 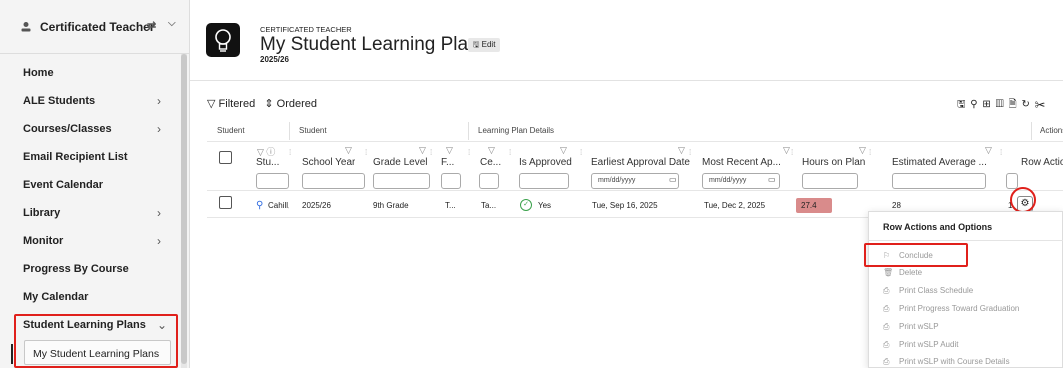 What do you see at coordinates (297, 104) in the screenshot?
I see `ordered-toggle: Ordered` at bounding box center [297, 104].